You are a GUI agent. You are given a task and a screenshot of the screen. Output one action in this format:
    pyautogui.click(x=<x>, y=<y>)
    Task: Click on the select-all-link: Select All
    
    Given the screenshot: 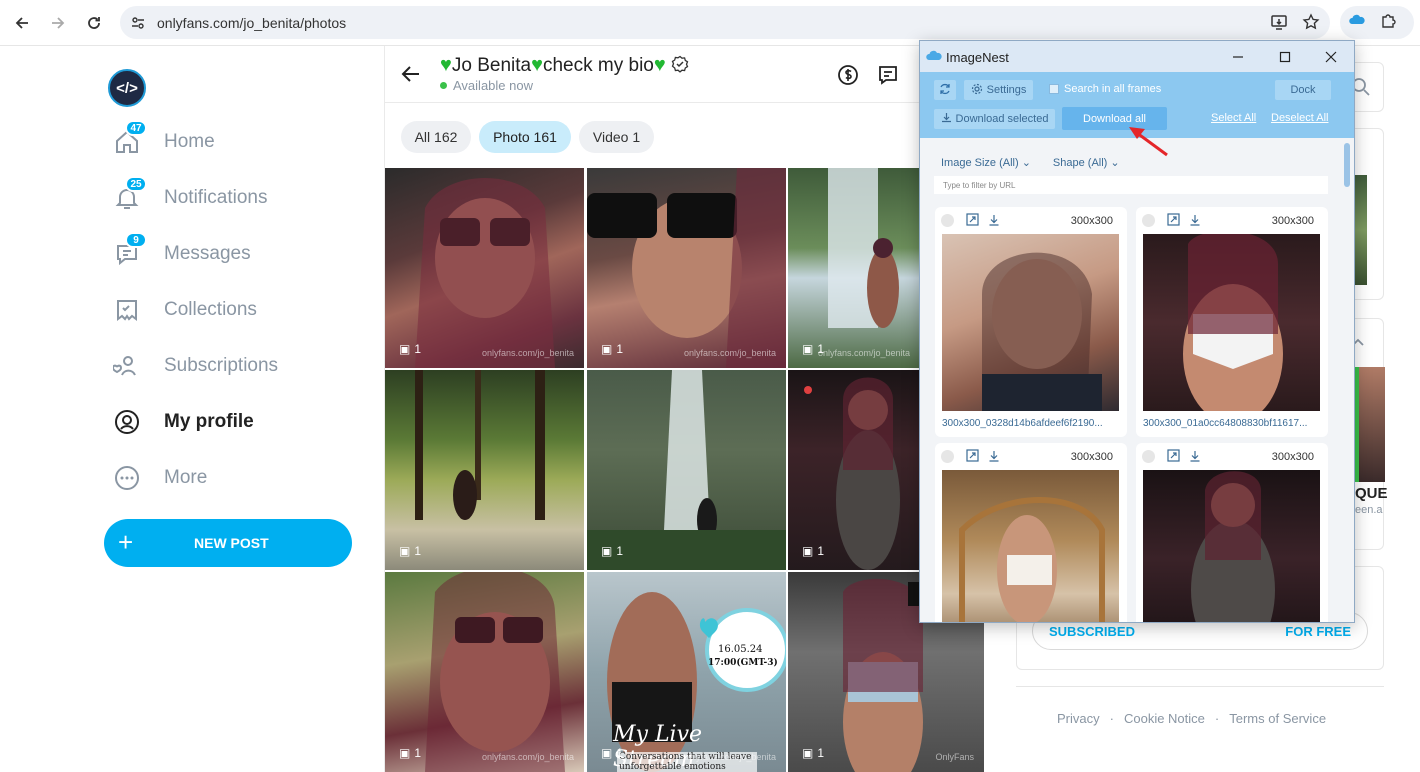 What is the action you would take?
    pyautogui.click(x=1233, y=118)
    